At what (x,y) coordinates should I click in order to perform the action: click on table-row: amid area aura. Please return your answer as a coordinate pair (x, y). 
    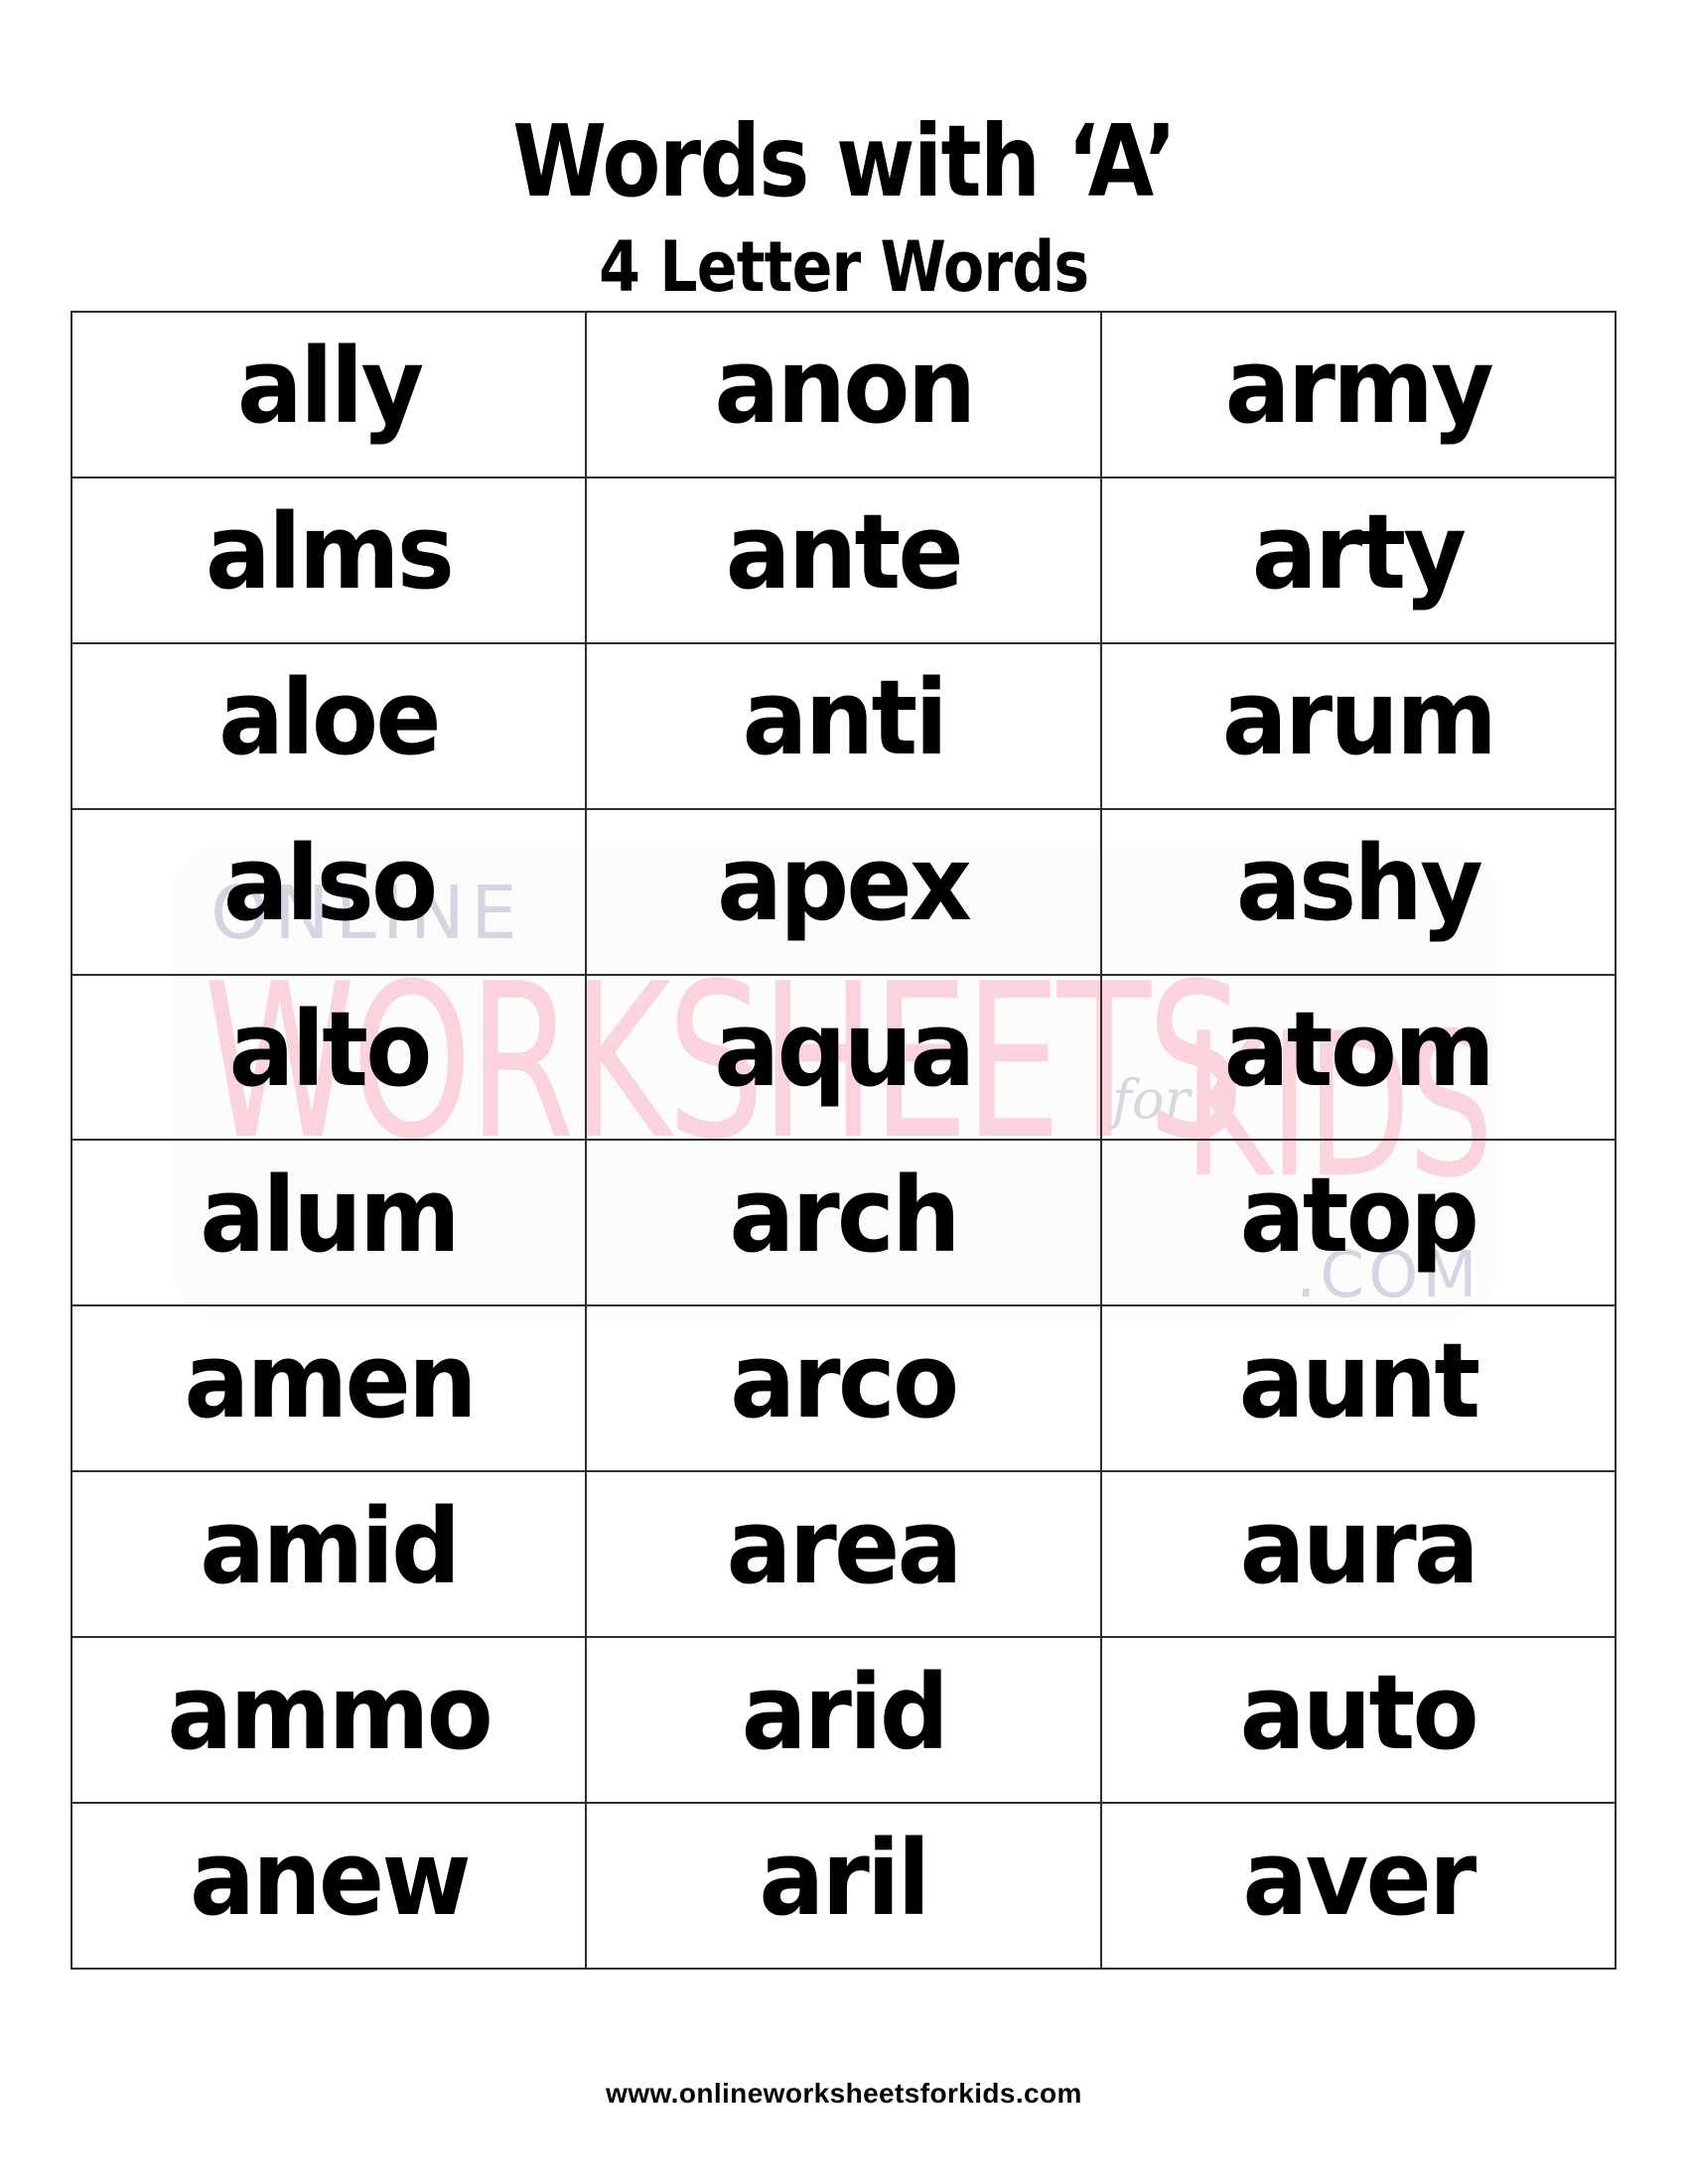
    Looking at the image, I should click on (844, 1554).